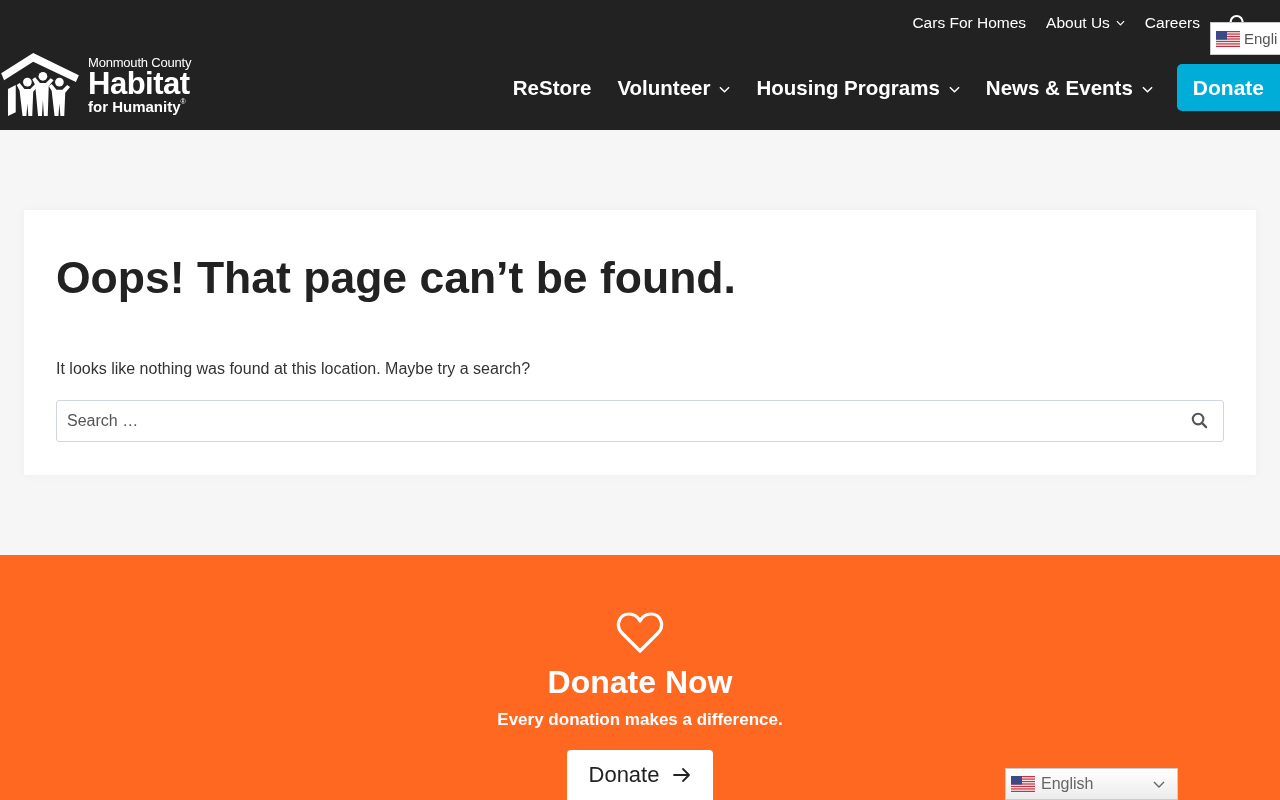 The image size is (1280, 800). I want to click on top-nav-link: Careers, so click(1172, 22).